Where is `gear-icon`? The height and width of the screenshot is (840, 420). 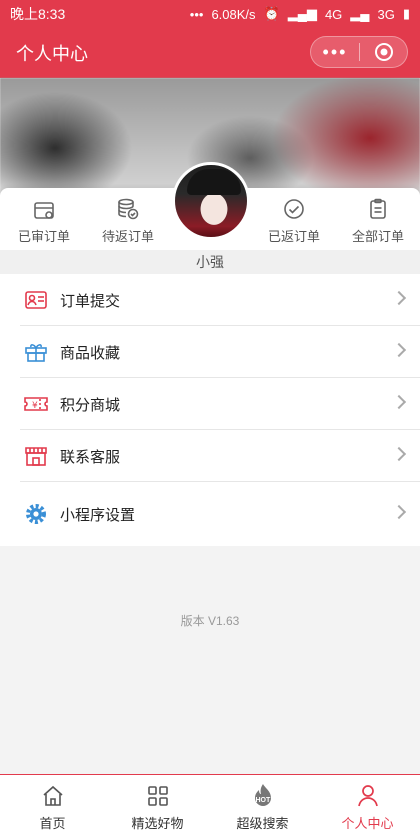
gear-icon is located at coordinates (36, 514).